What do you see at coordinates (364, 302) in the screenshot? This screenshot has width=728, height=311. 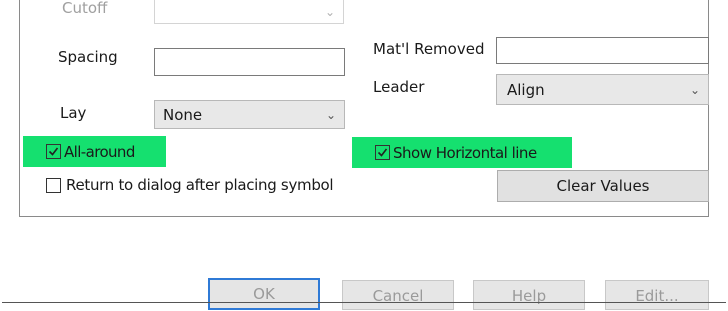 I see `dialog-bottom-edge` at bounding box center [364, 302].